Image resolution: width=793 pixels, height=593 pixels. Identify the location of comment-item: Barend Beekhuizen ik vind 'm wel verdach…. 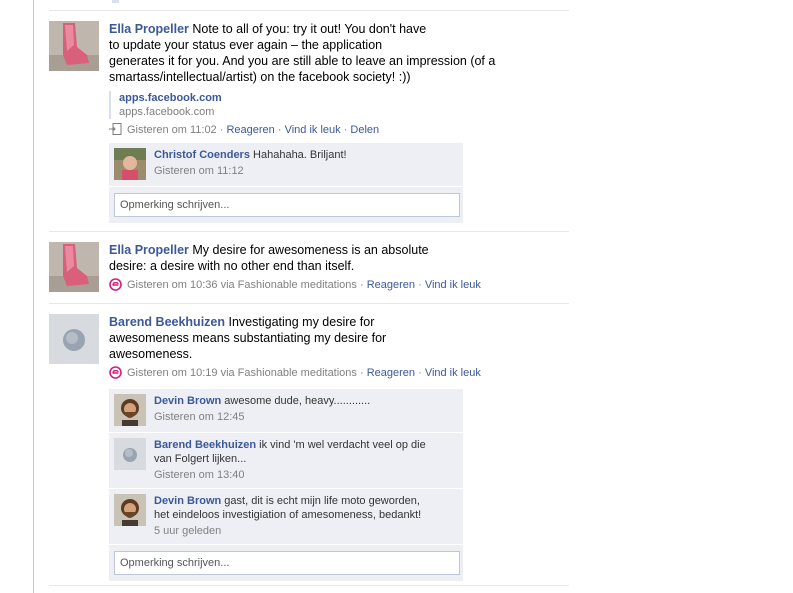
(286, 461).